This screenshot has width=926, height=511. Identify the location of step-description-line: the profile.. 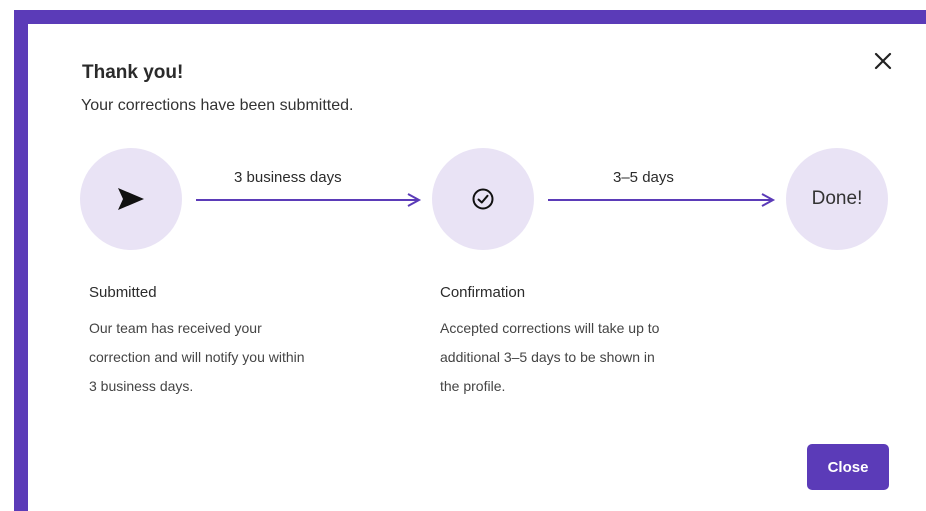
(473, 386).